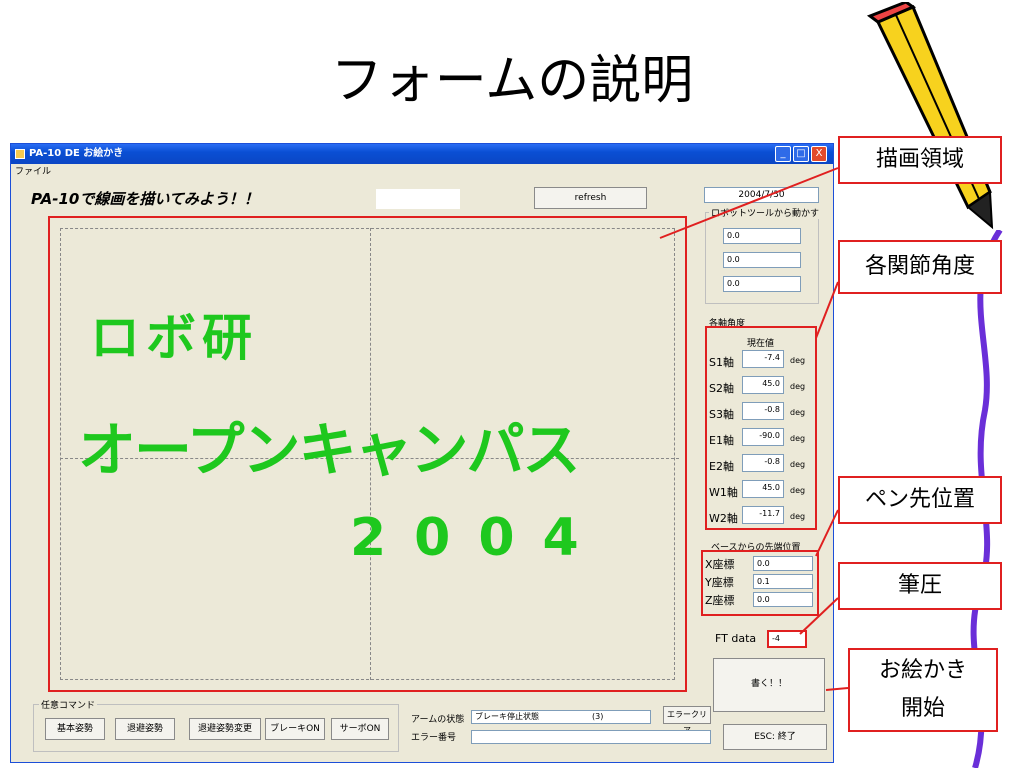  I want to click on draw-button: 書く！！, so click(769, 685).